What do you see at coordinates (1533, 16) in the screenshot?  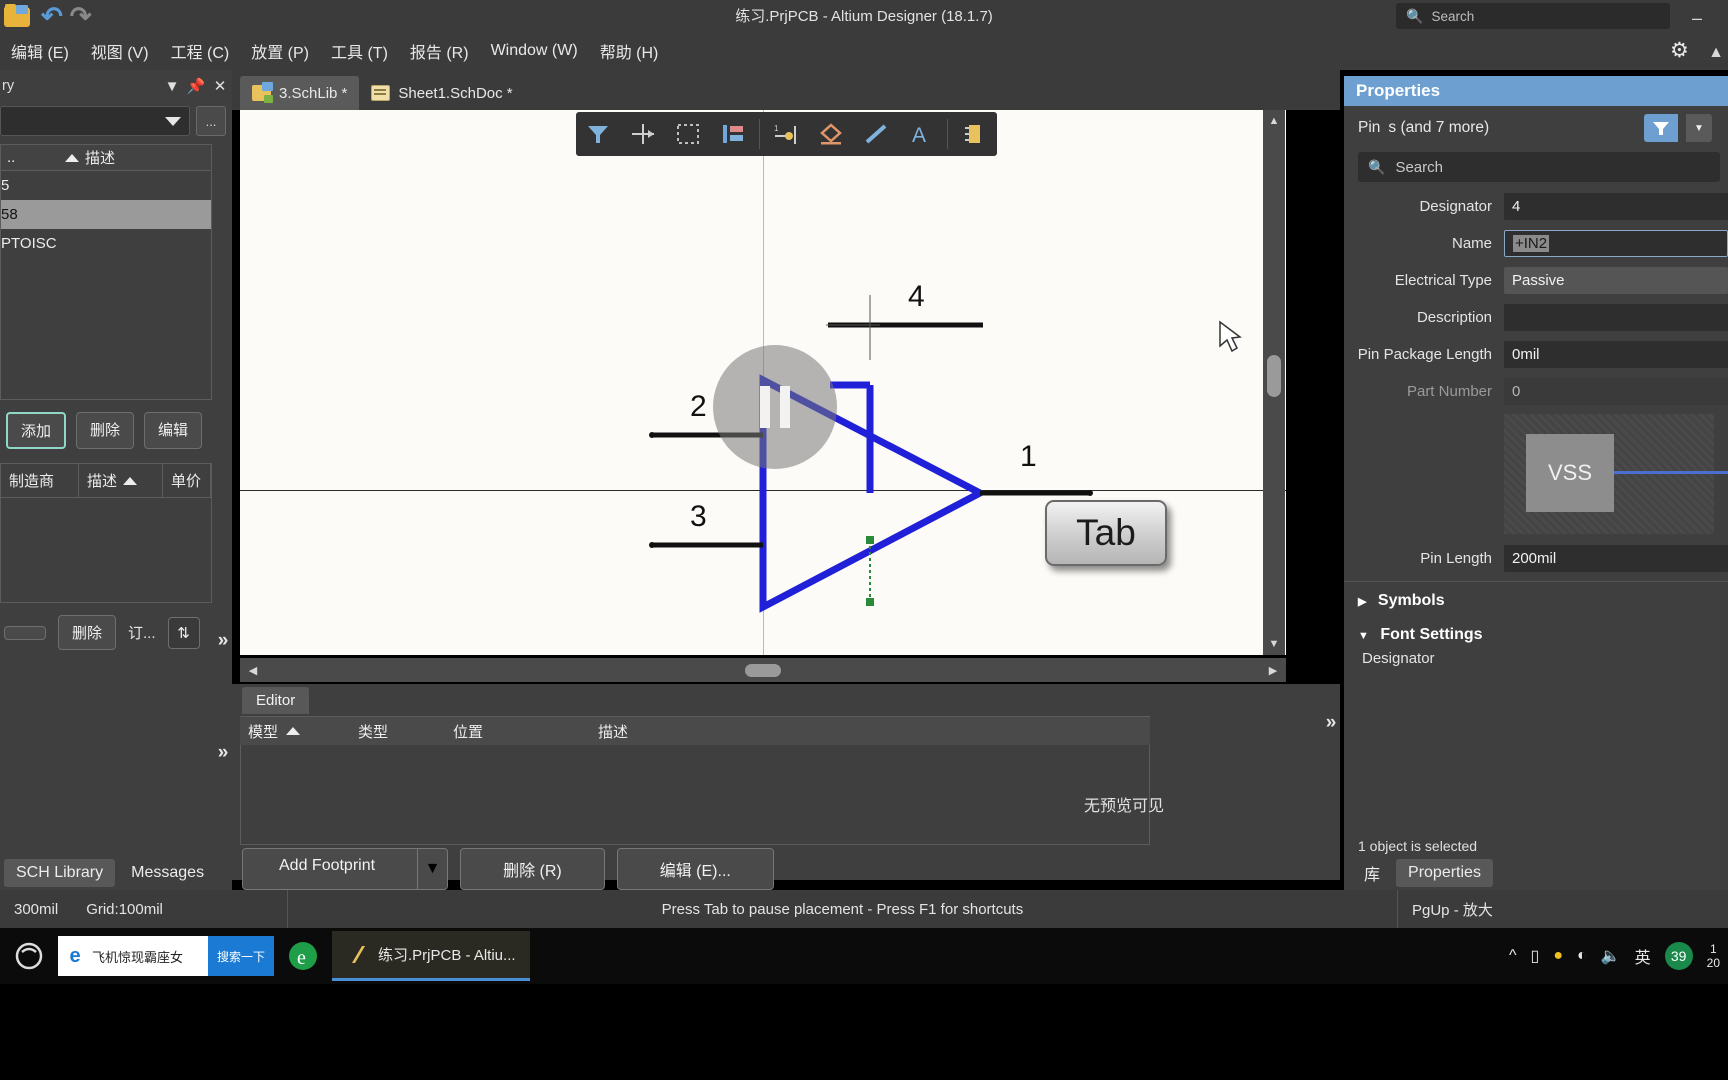 I see `global-search-input: 🔍 Search` at bounding box center [1533, 16].